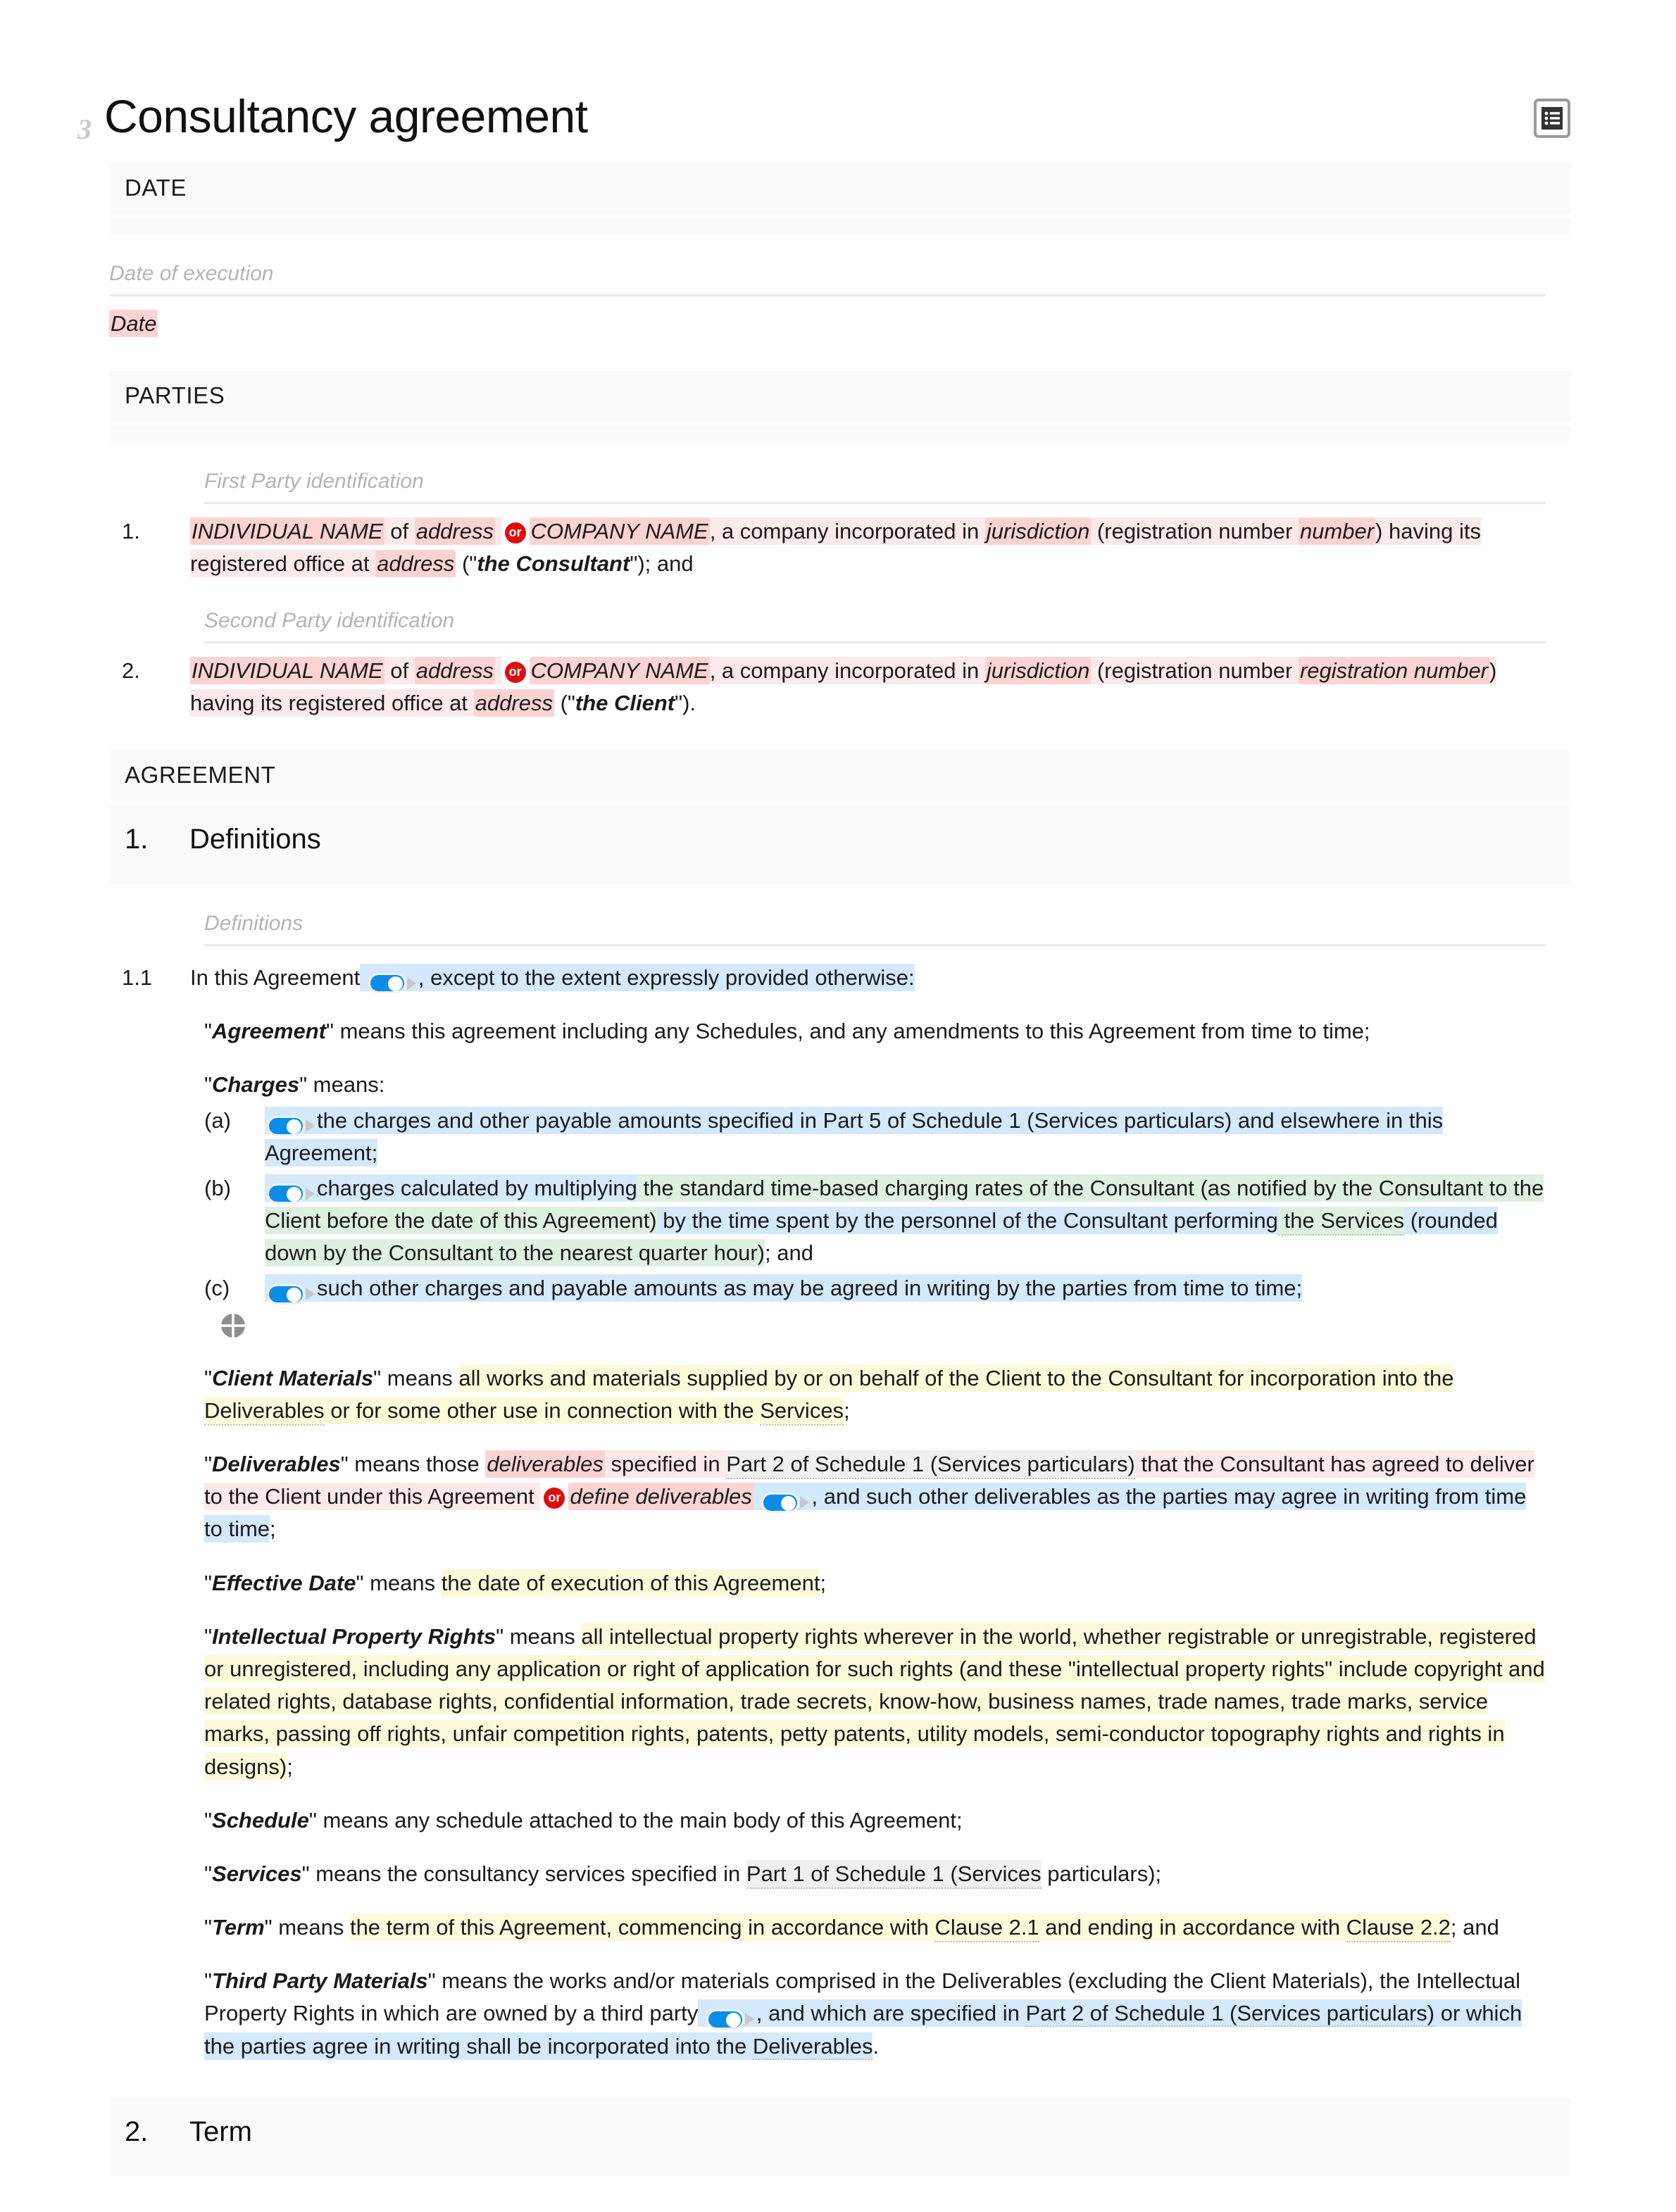  I want to click on dv-placeholder-deliverables: deliverables, so click(545, 1464).